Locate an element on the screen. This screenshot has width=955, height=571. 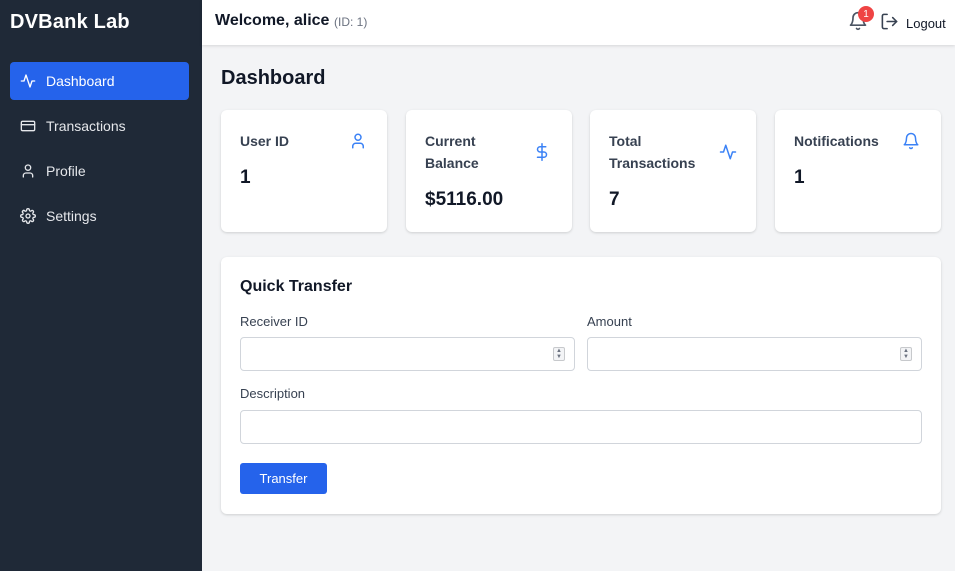
card-label: Current Balance is located at coordinates (452, 152).